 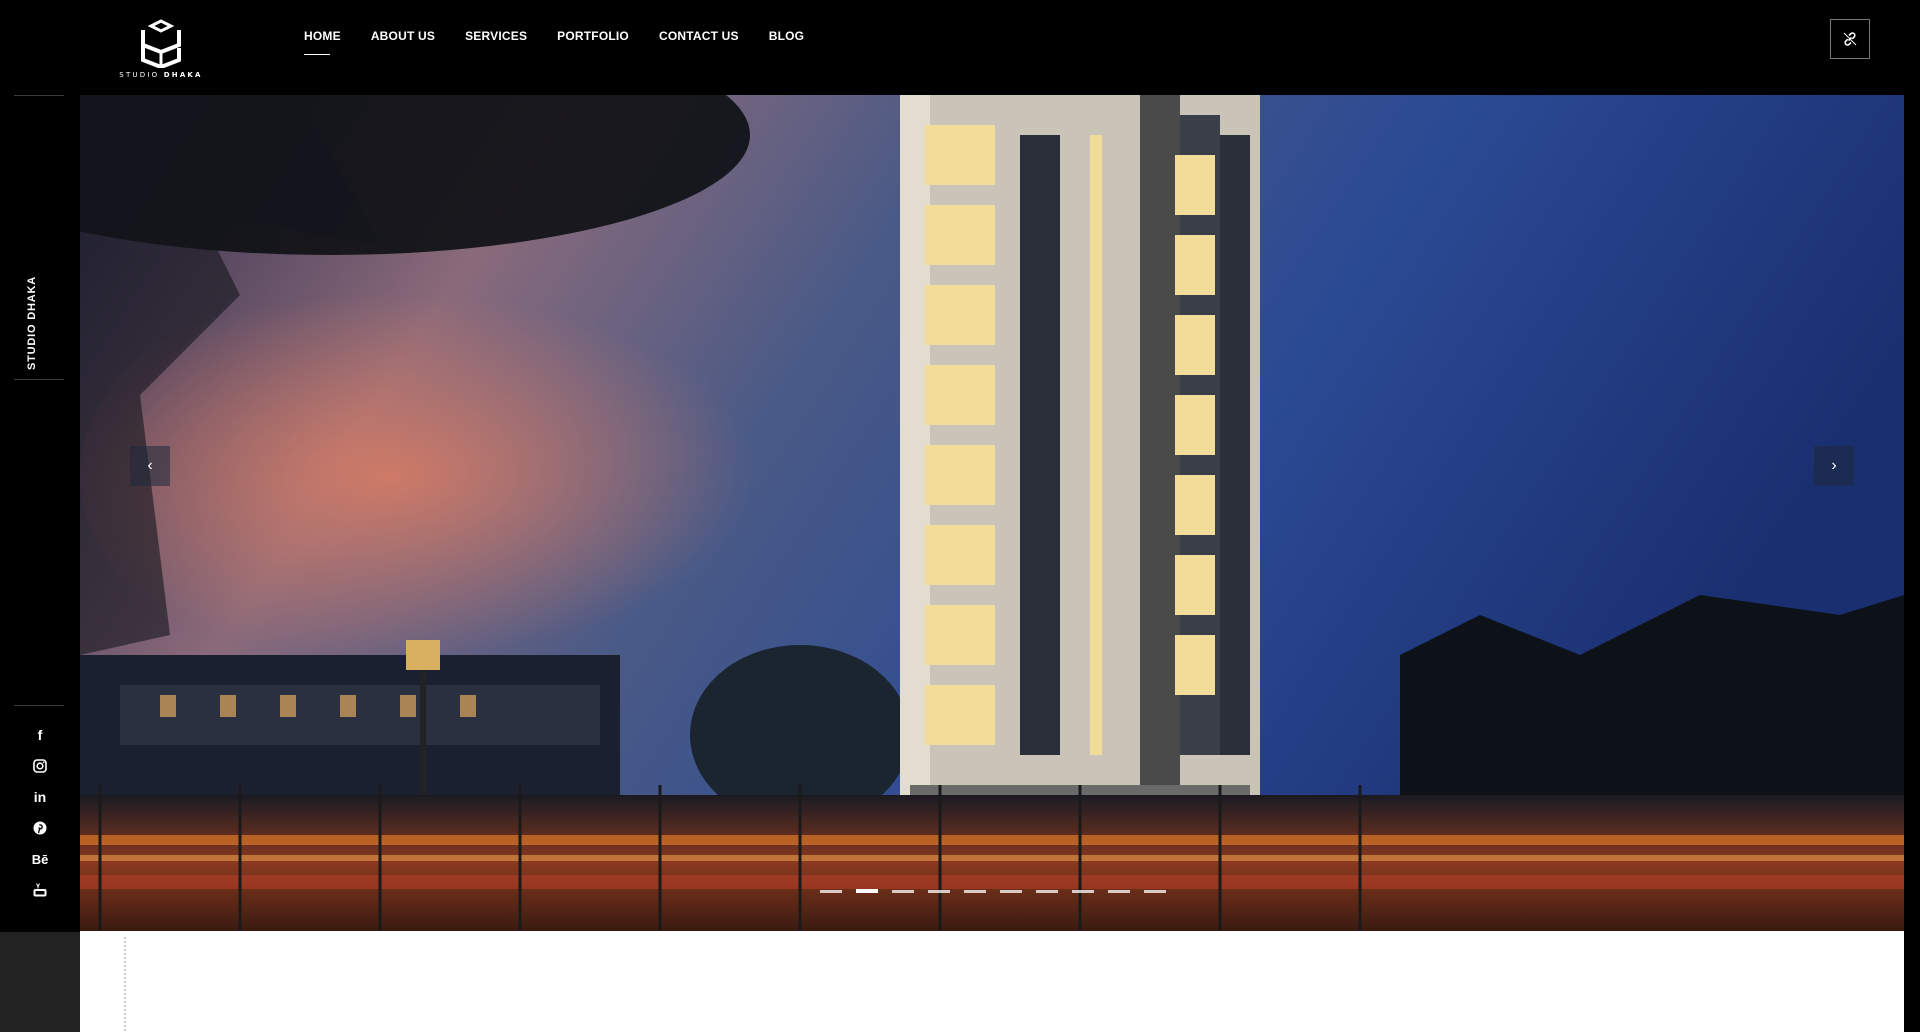 I want to click on link-icon, so click(x=1850, y=39).